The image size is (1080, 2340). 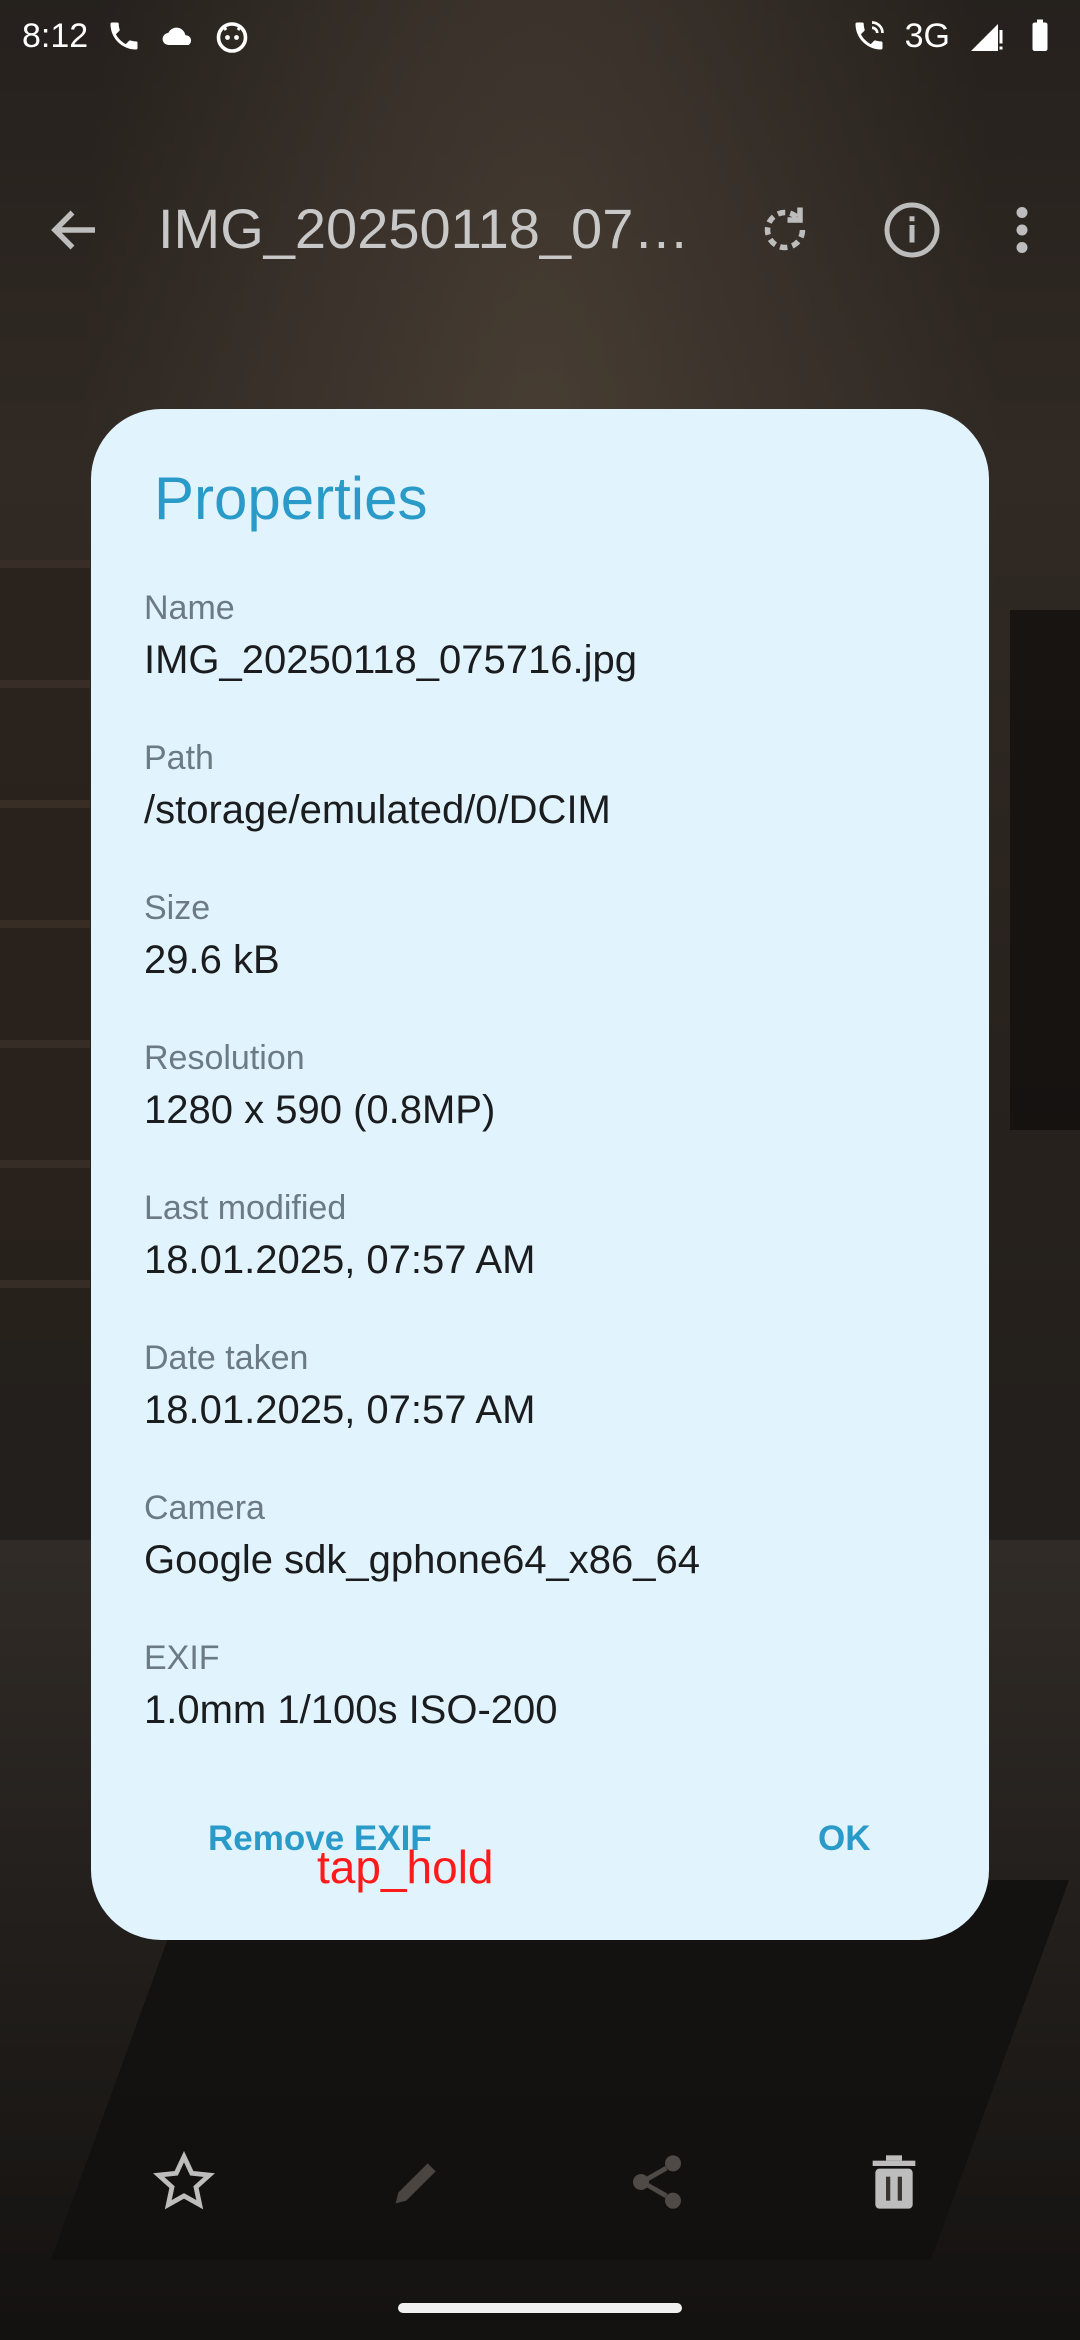 What do you see at coordinates (351, 1686) in the screenshot?
I see `property-exif: EXIF 1.0mm 1/100s ISO-200` at bounding box center [351, 1686].